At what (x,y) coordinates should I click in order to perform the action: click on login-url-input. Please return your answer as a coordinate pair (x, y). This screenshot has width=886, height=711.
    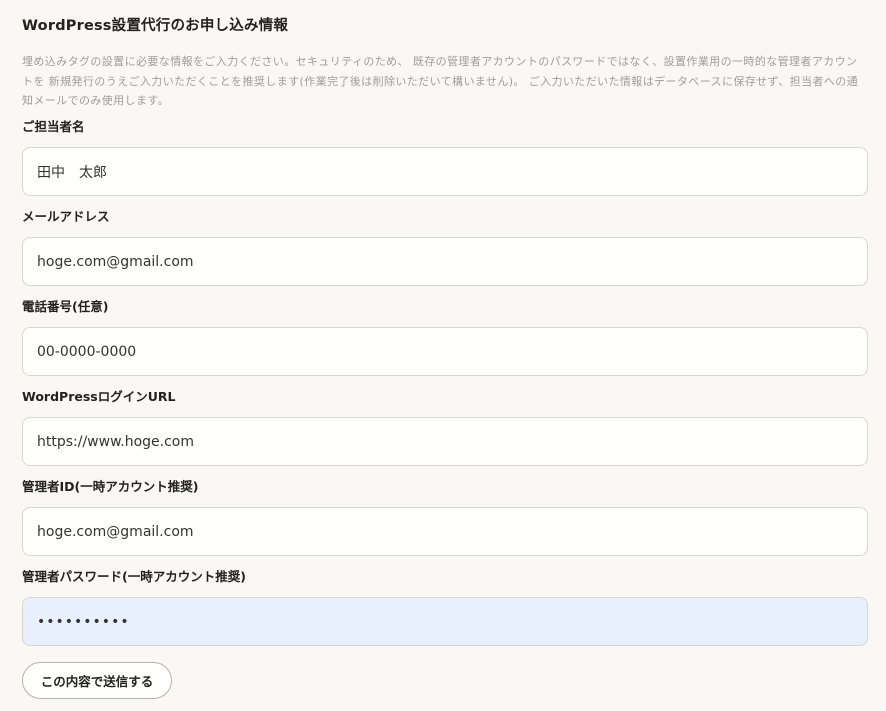
    Looking at the image, I should click on (445, 441).